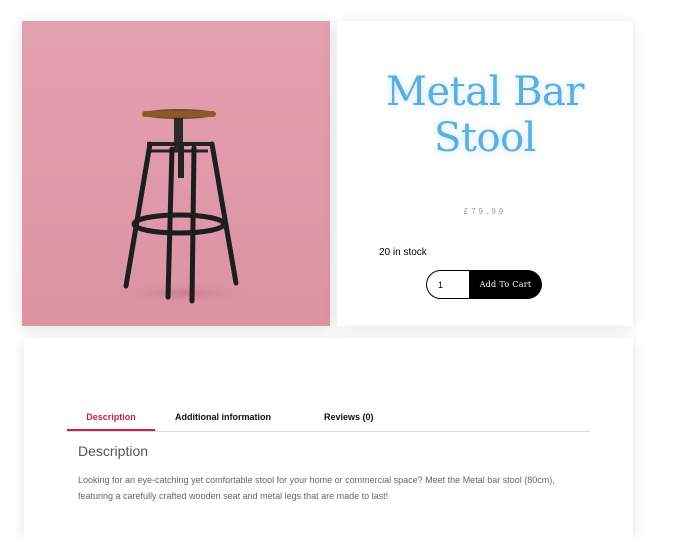 Image resolution: width=680 pixels, height=538 pixels. I want to click on tab-reviews: Reviews (0), so click(349, 416).